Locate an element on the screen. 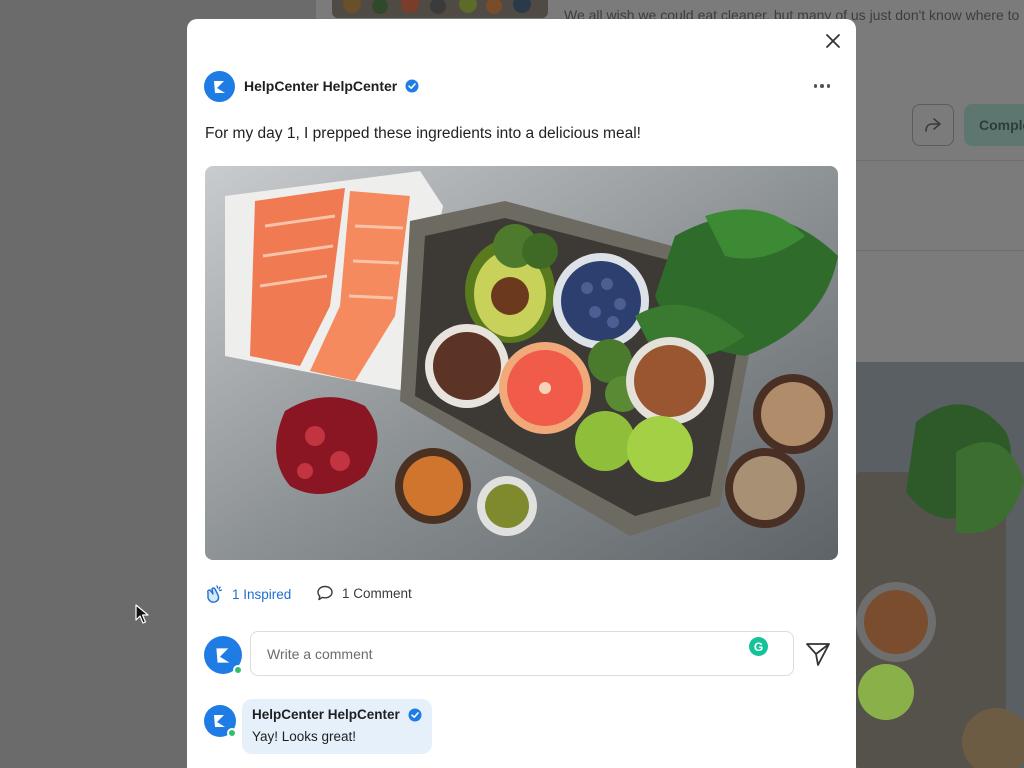 This screenshot has height=768, width=1024. inspired-count: 1 Inspired is located at coordinates (262, 594).